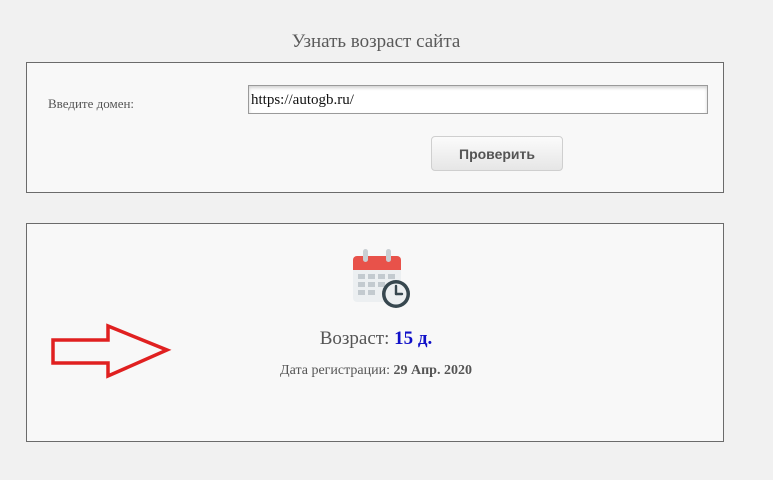 The image size is (773, 480). What do you see at coordinates (497, 153) in the screenshot?
I see `check-button: Проверить` at bounding box center [497, 153].